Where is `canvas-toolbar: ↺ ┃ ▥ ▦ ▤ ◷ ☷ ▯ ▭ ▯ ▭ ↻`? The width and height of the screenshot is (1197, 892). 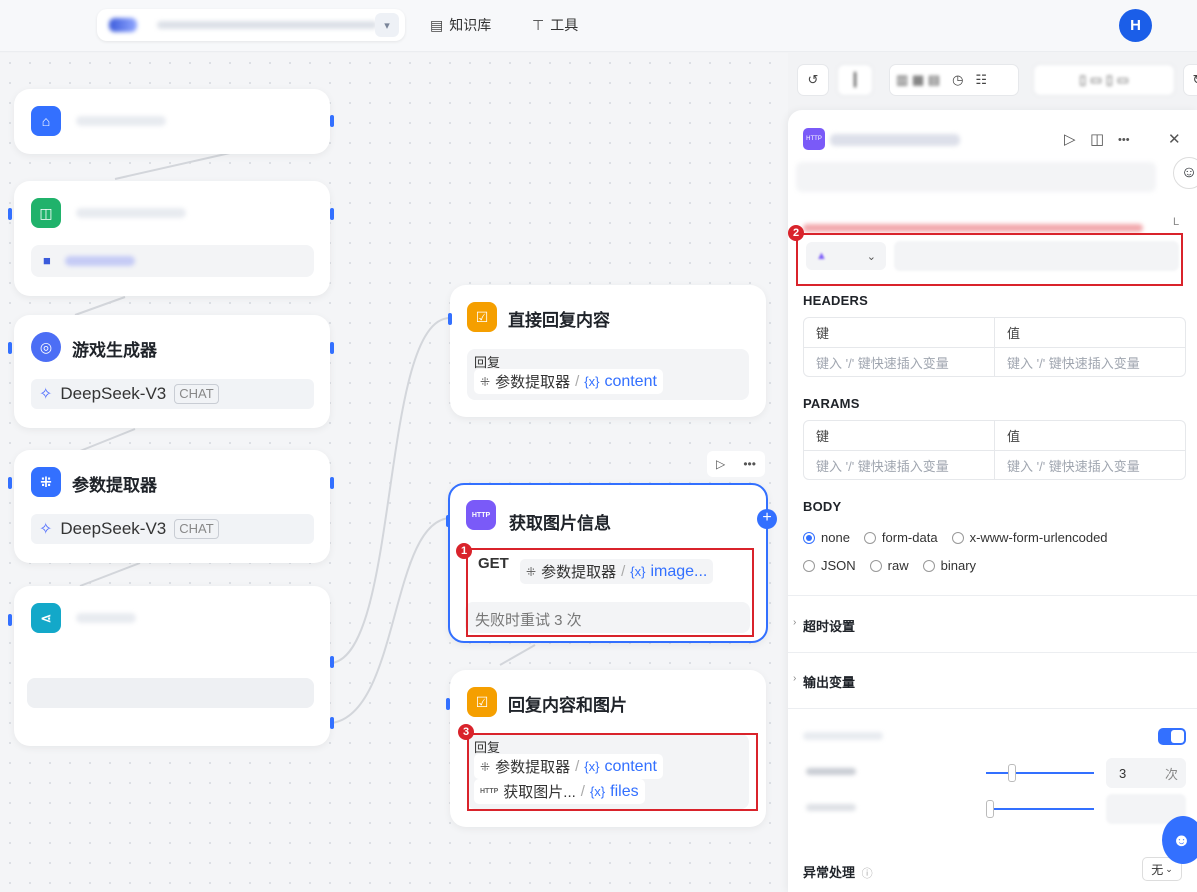
canvas-toolbar: ↺ ┃ ▥ ▦ ▤ ◷ ☷ ▯ ▭ ▯ ▭ ↻ is located at coordinates (997, 81).